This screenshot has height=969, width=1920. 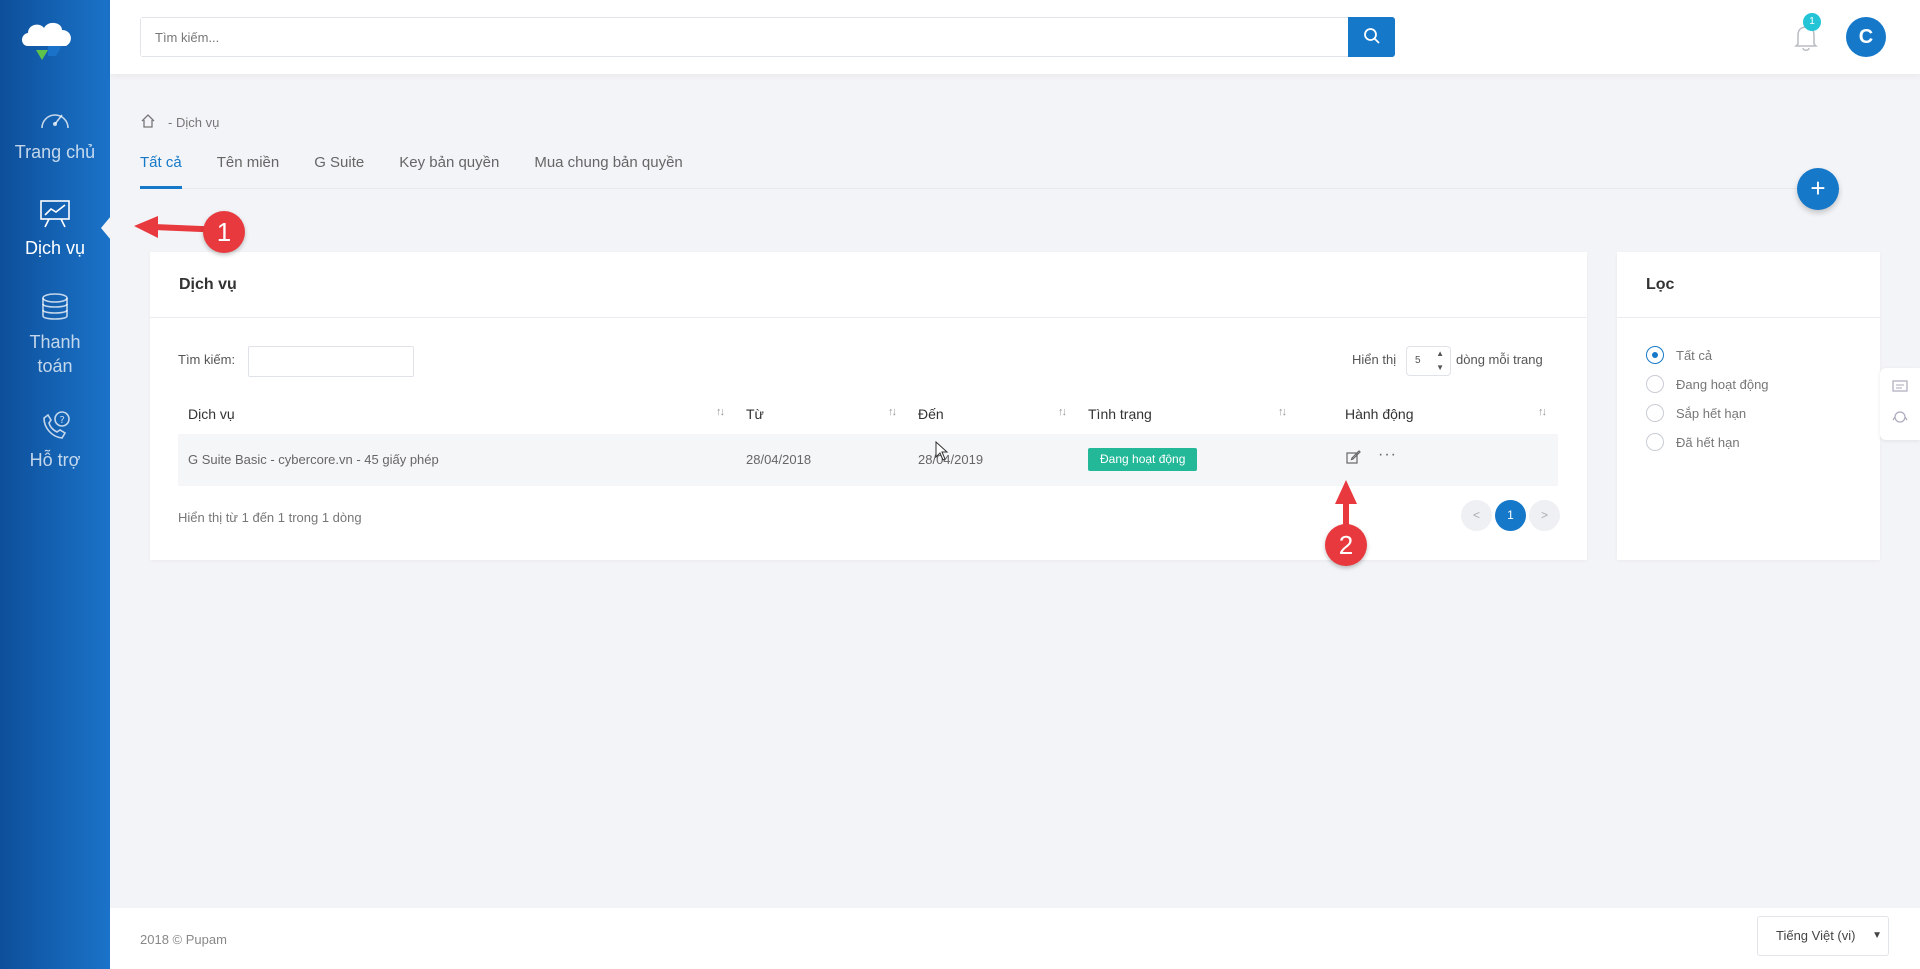 I want to click on column-header-status: Tình trạng, so click(x=1120, y=414).